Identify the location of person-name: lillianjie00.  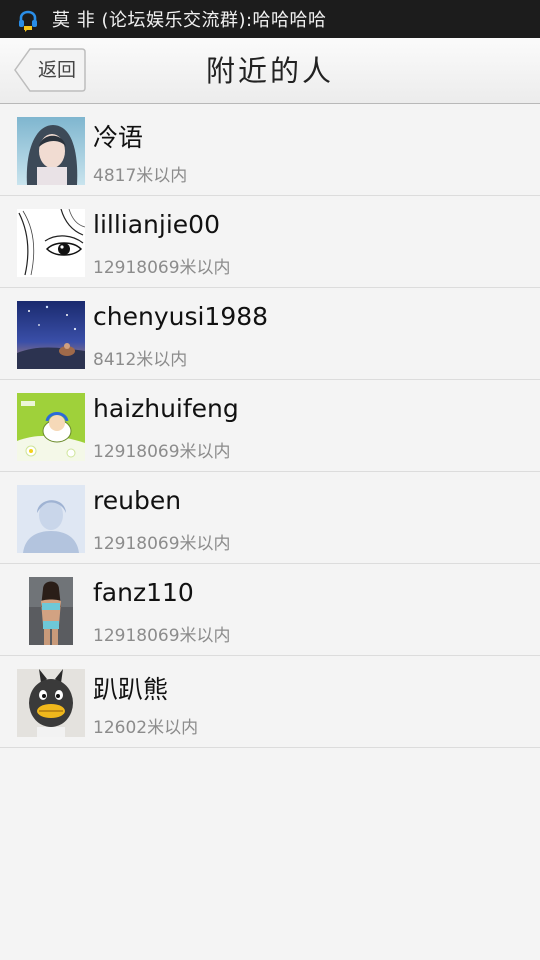
(156, 224).